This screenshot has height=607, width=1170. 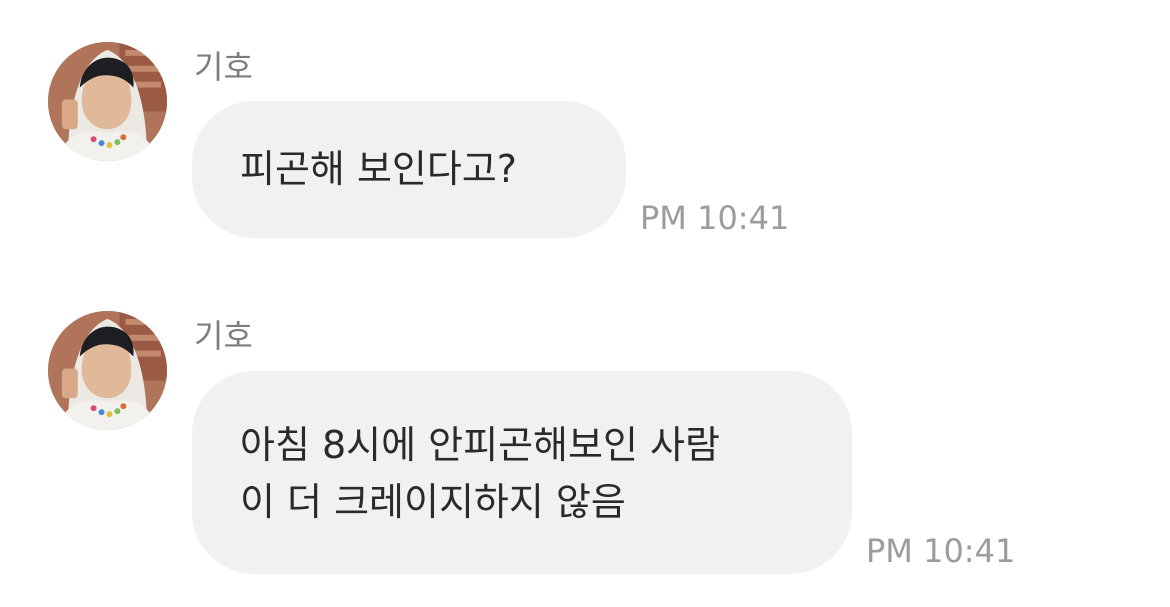 What do you see at coordinates (480, 473) in the screenshot?
I see `message-text: 아침 8시에 안피곤해보인 사람 이 더 크레이지하지 않음` at bounding box center [480, 473].